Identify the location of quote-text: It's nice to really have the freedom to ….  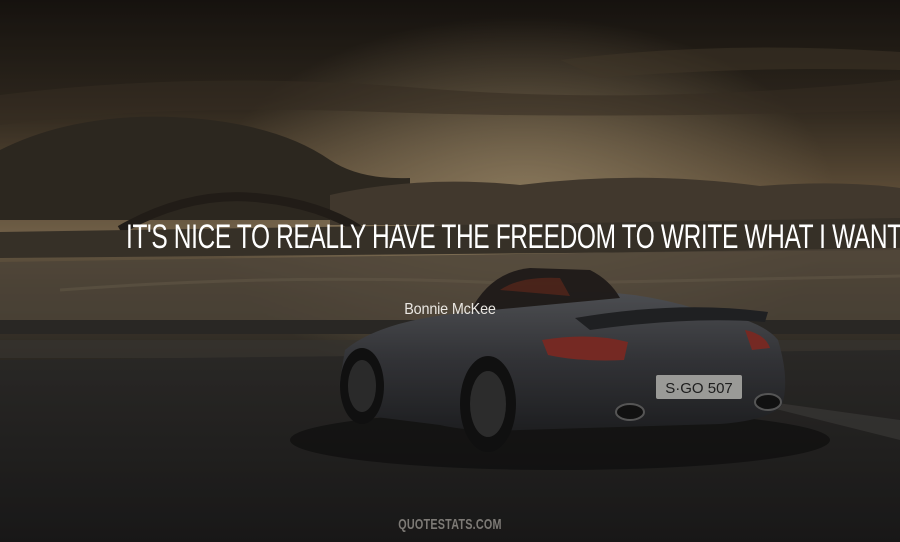
(513, 237).